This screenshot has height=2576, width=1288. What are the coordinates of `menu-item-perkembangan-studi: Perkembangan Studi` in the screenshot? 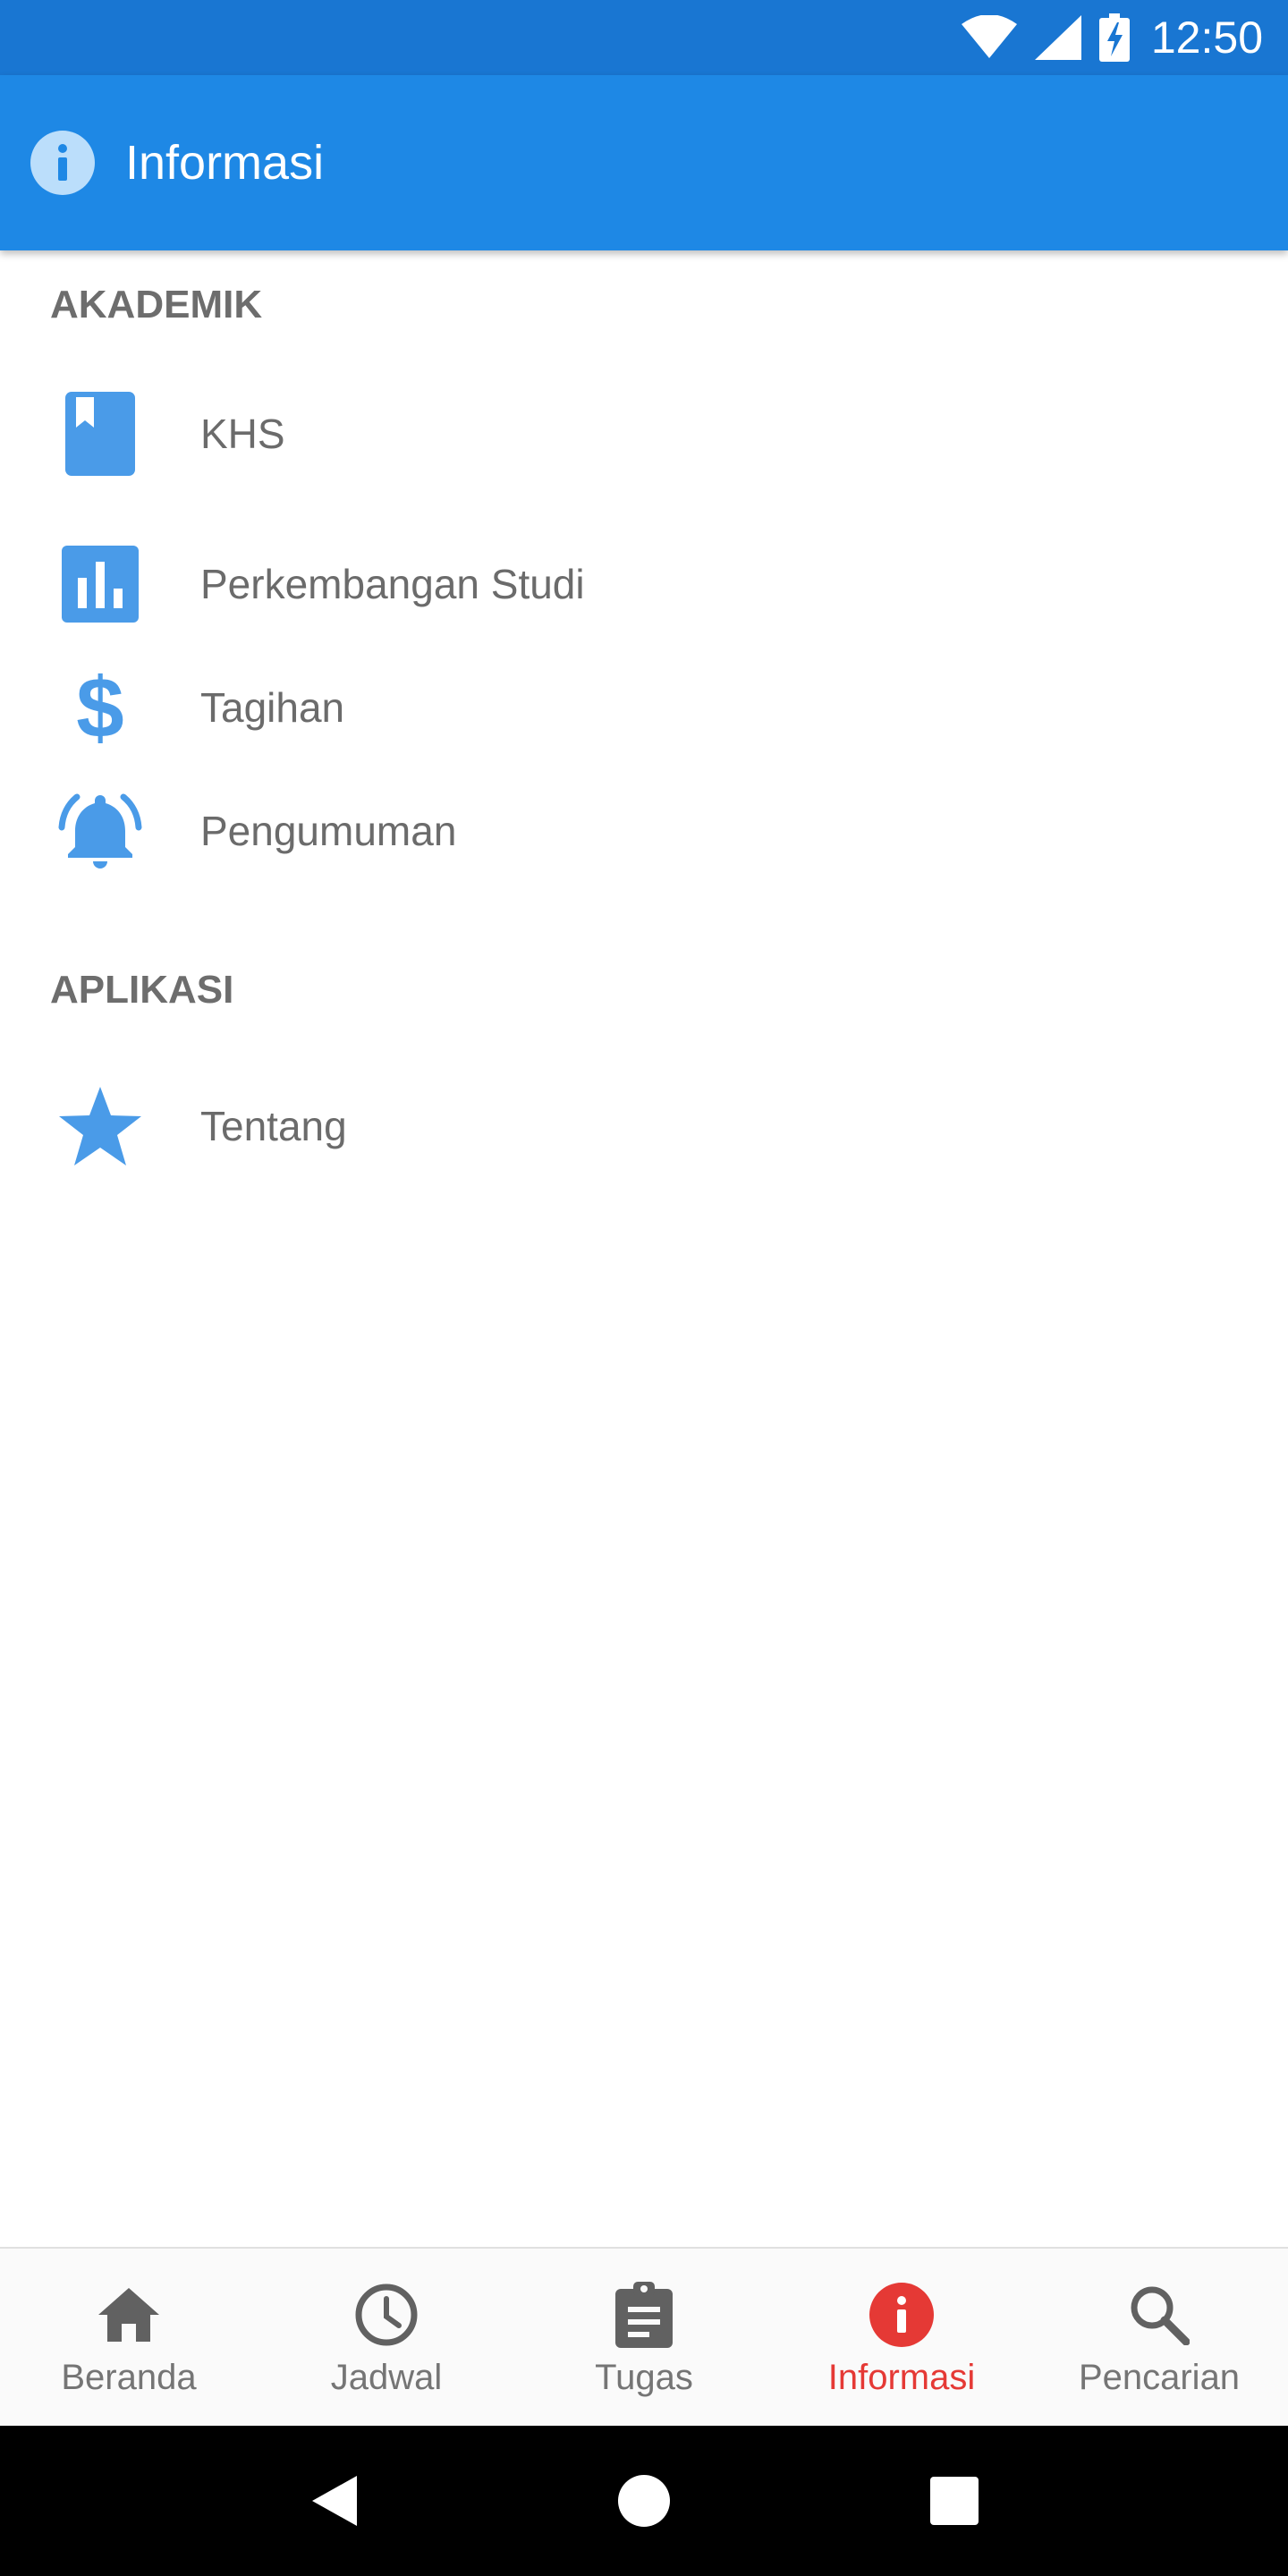 It's located at (644, 584).